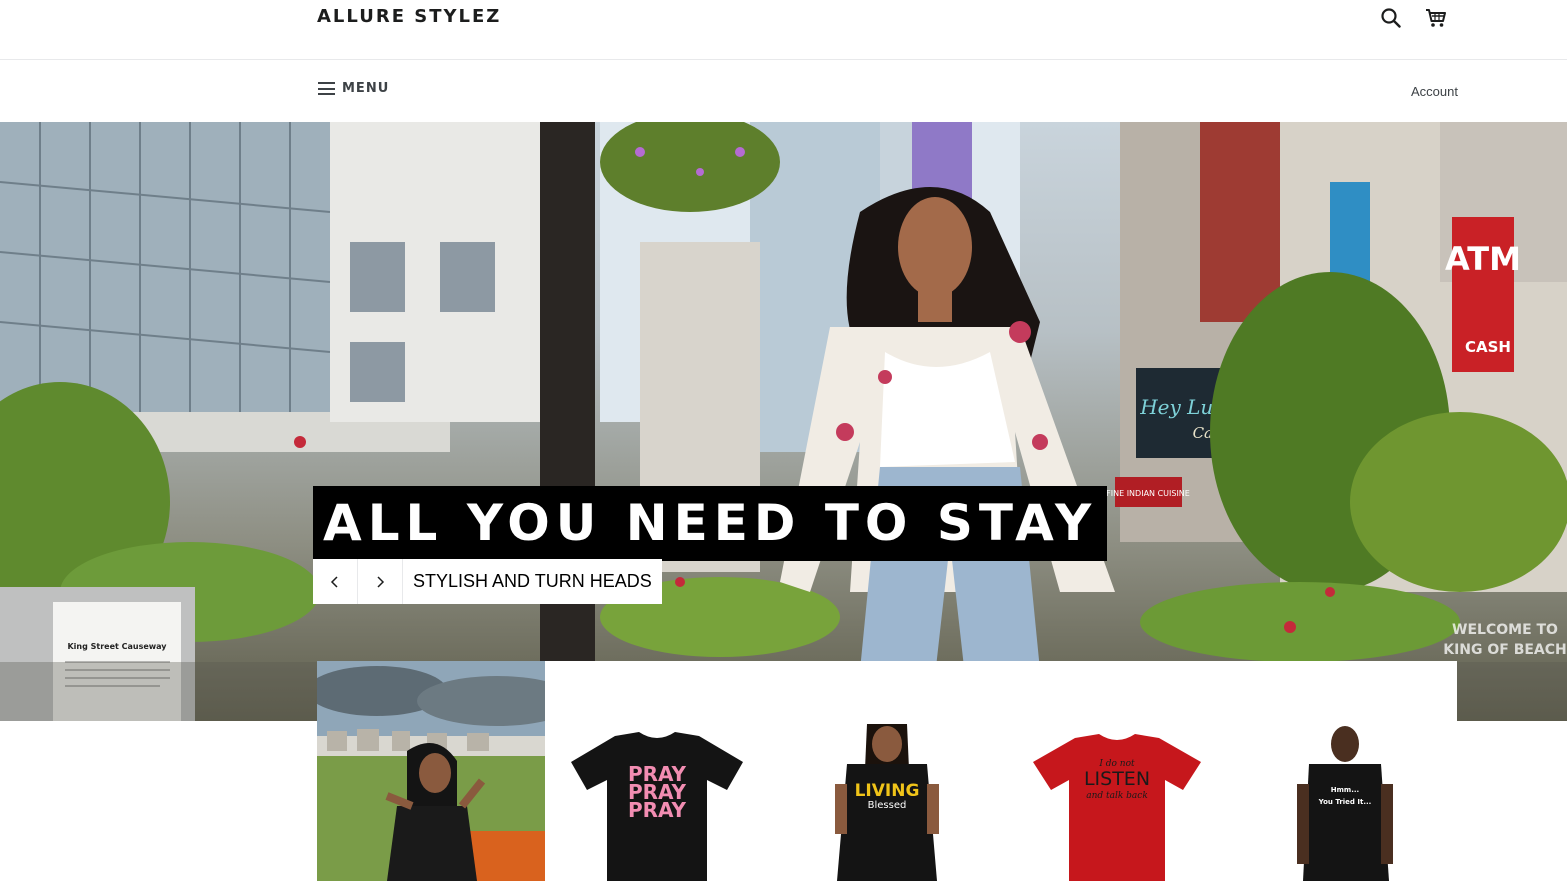  Describe the element at coordinates (1117, 802) in the screenshot. I see `product-card-listen: I do not LISTEN and talk back` at that location.